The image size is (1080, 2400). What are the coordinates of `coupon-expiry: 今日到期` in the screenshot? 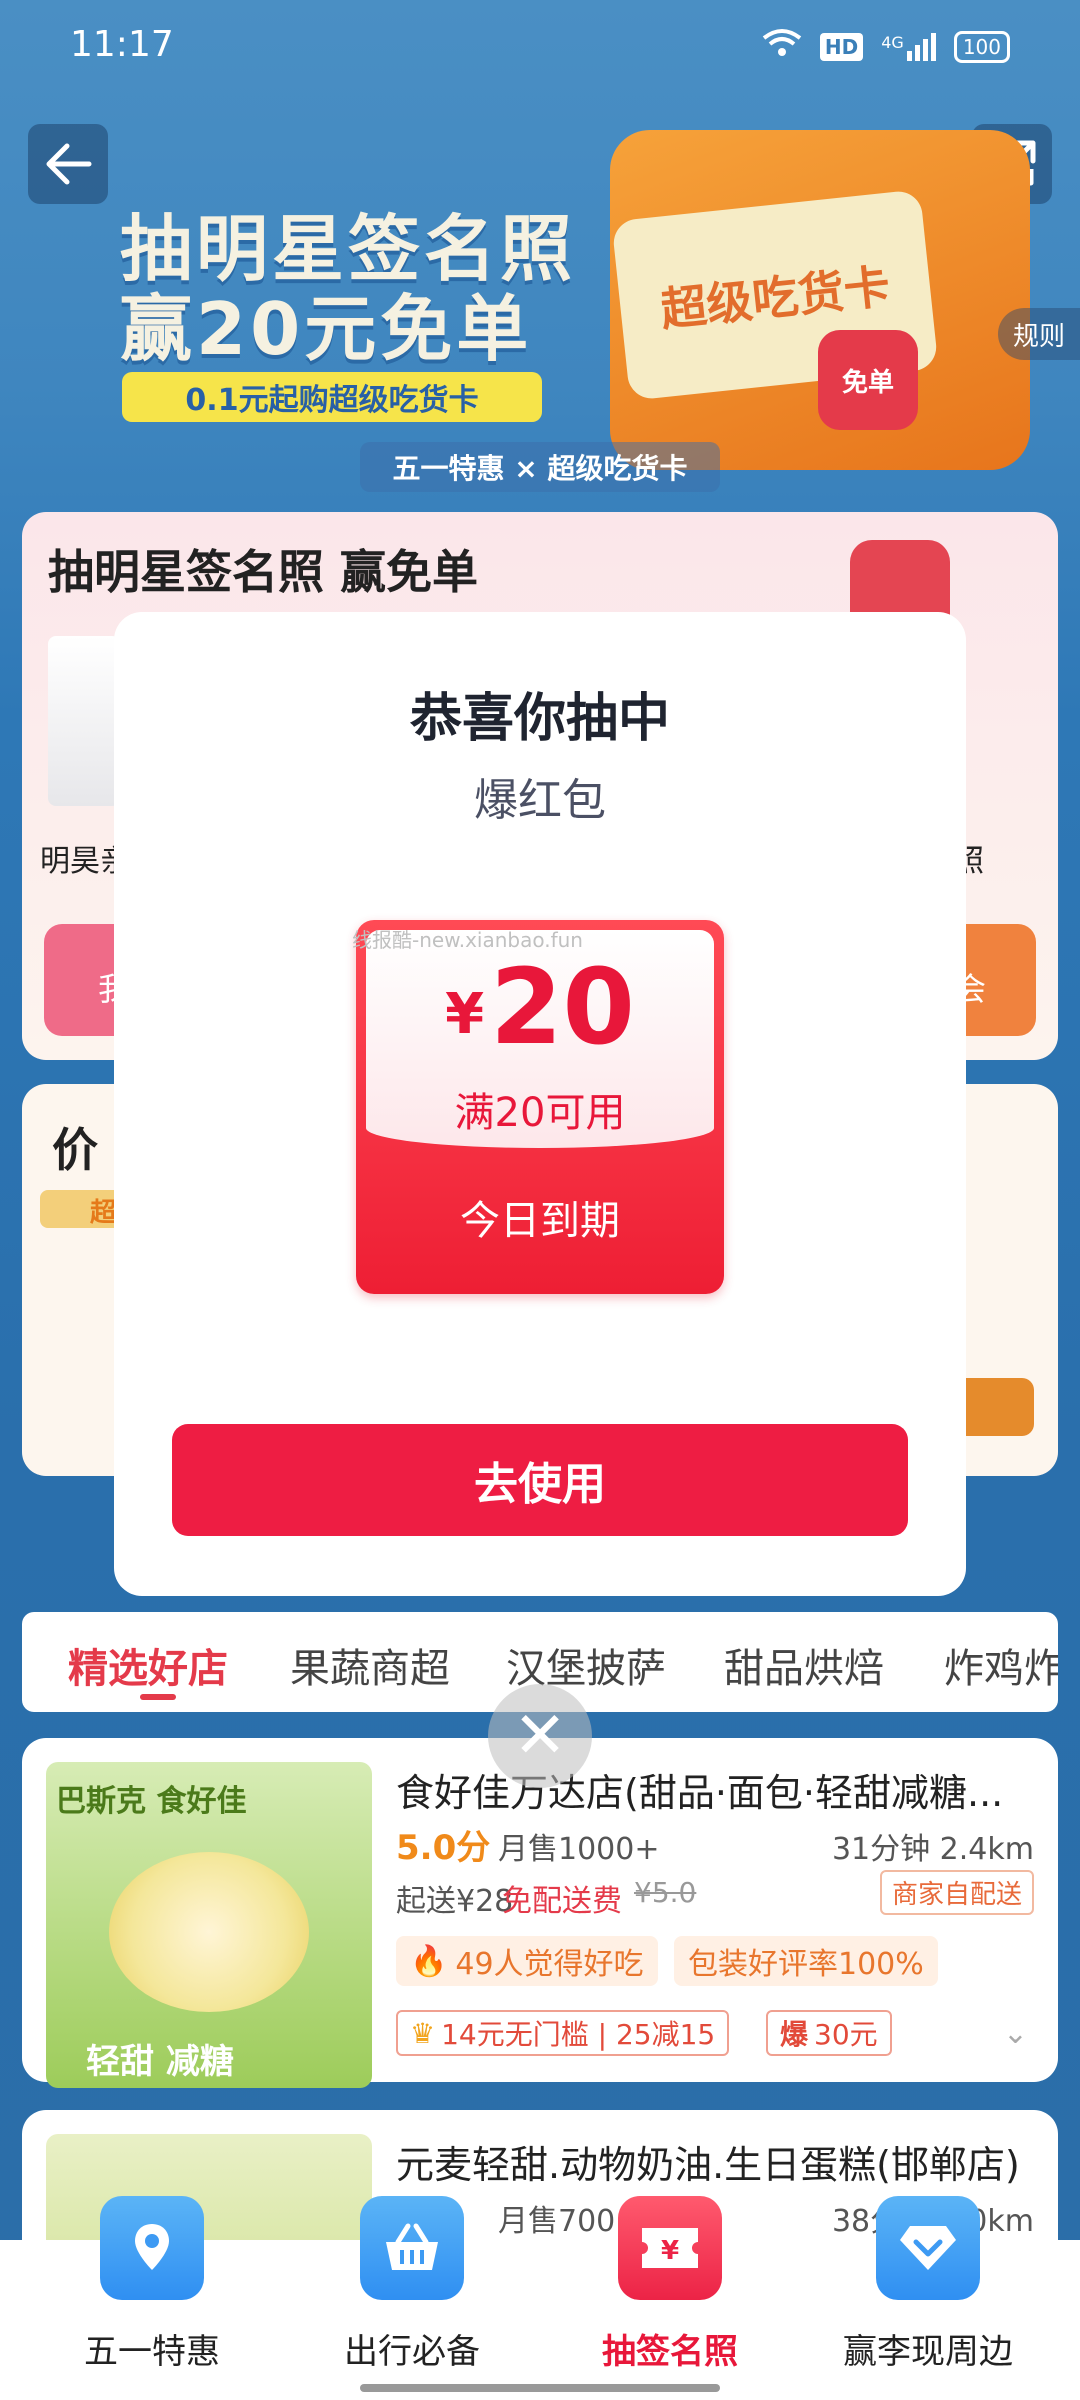 It's located at (540, 1221).